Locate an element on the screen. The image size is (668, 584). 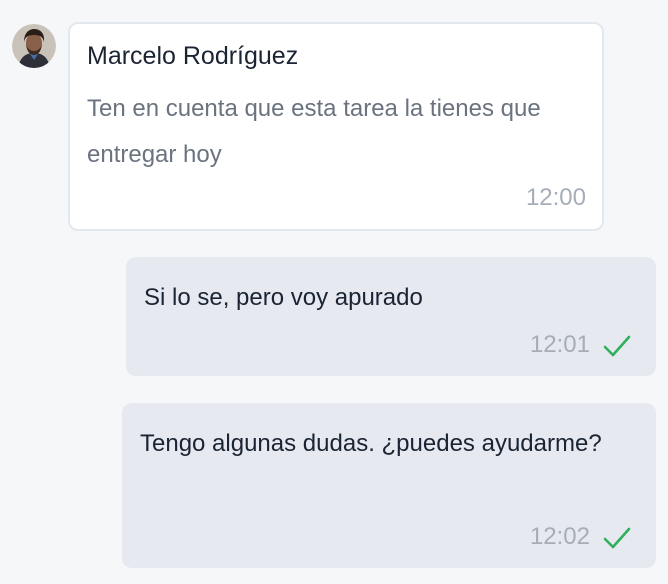
message-timestamp: 12:02 is located at coordinates (559, 536).